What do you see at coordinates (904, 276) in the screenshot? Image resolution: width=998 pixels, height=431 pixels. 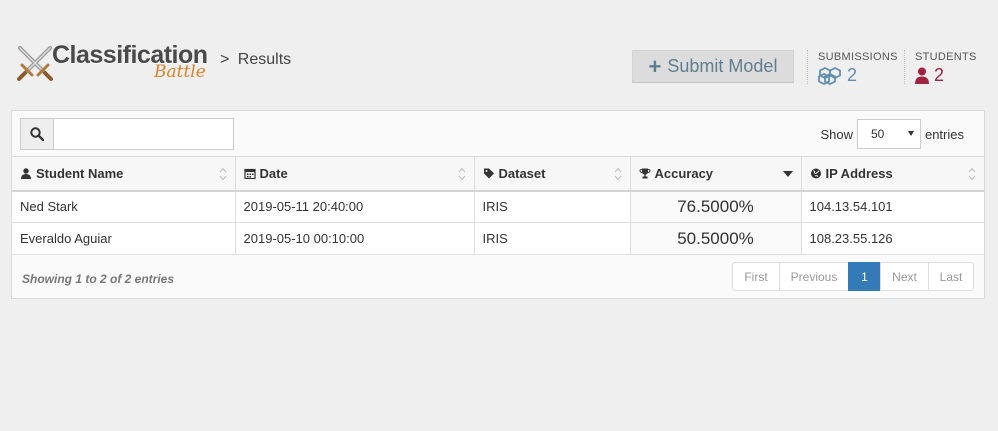 I see `pagination-next: Next` at bounding box center [904, 276].